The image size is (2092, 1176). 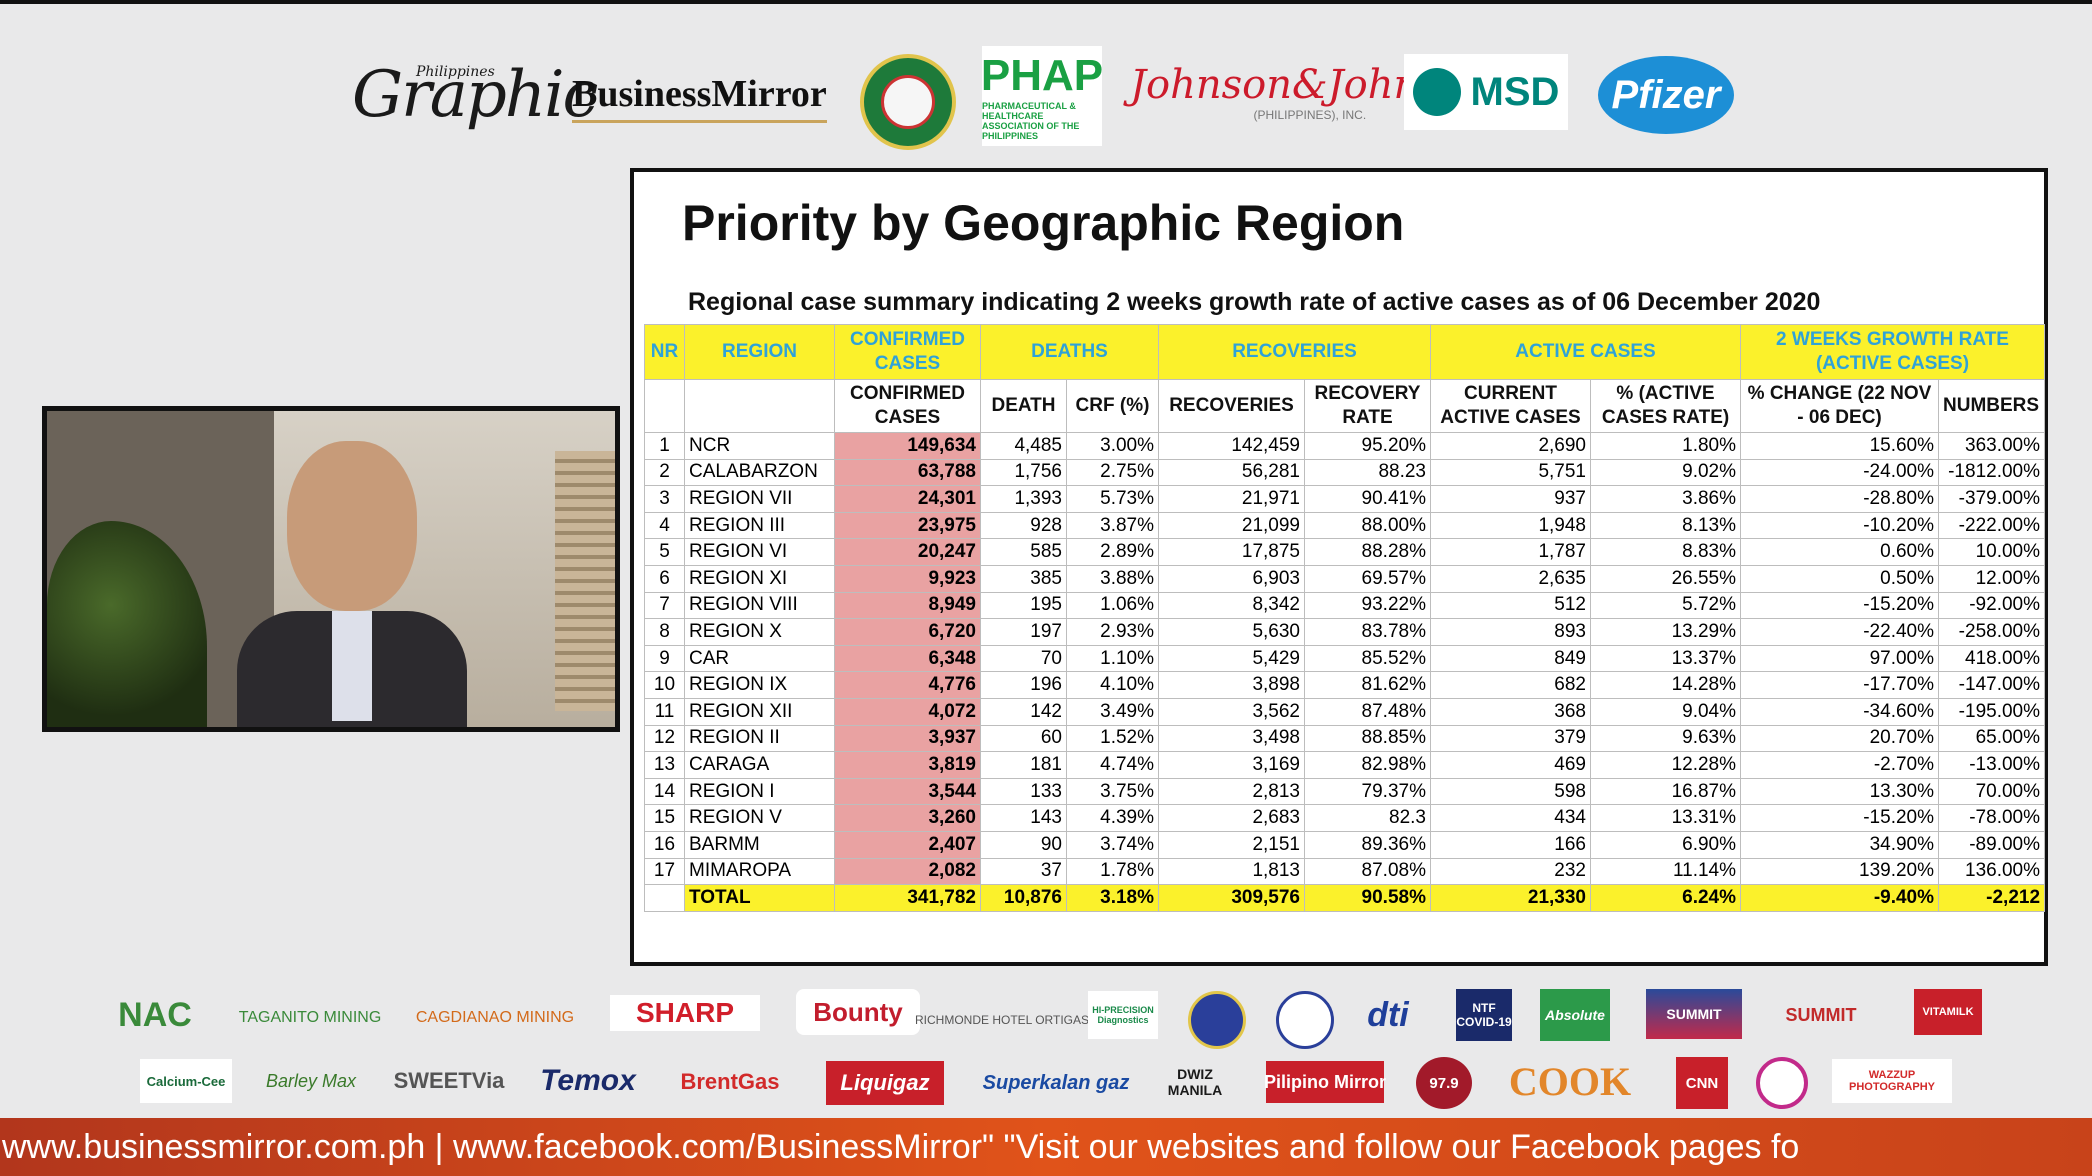 I want to click on cell-nr: 9, so click(x=664, y=658).